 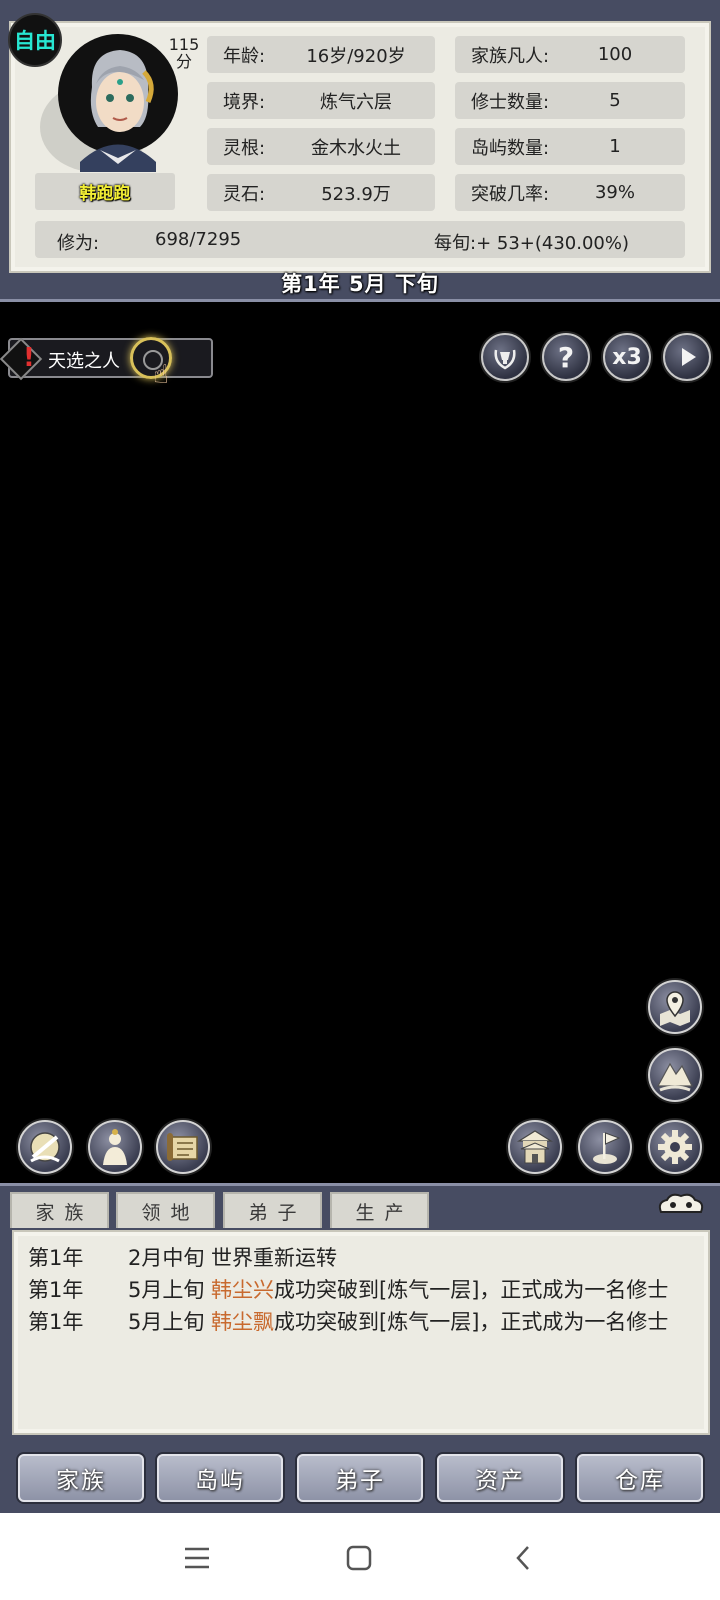 I want to click on home-button, so click(x=359, y=1558).